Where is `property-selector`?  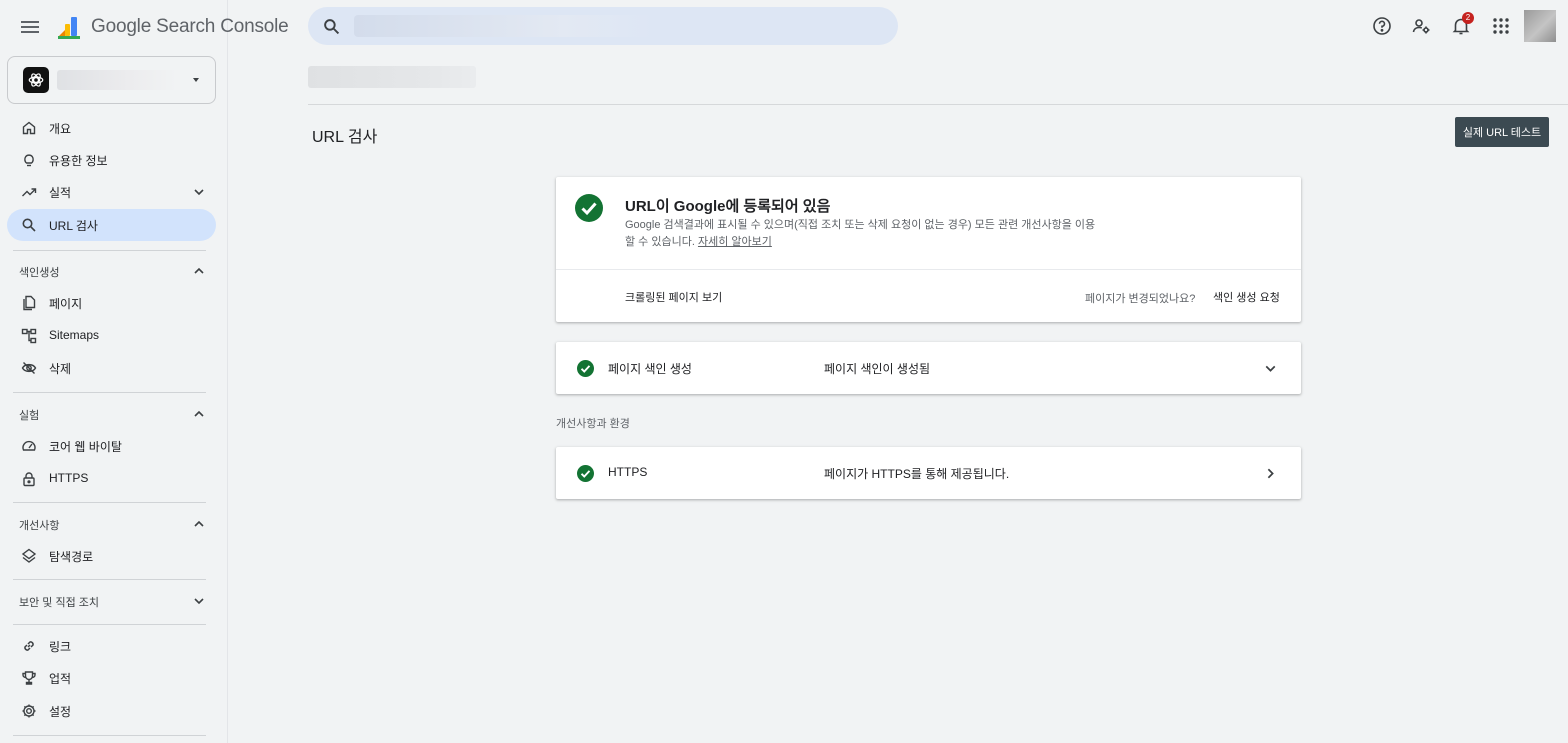
property-selector is located at coordinates (111, 80).